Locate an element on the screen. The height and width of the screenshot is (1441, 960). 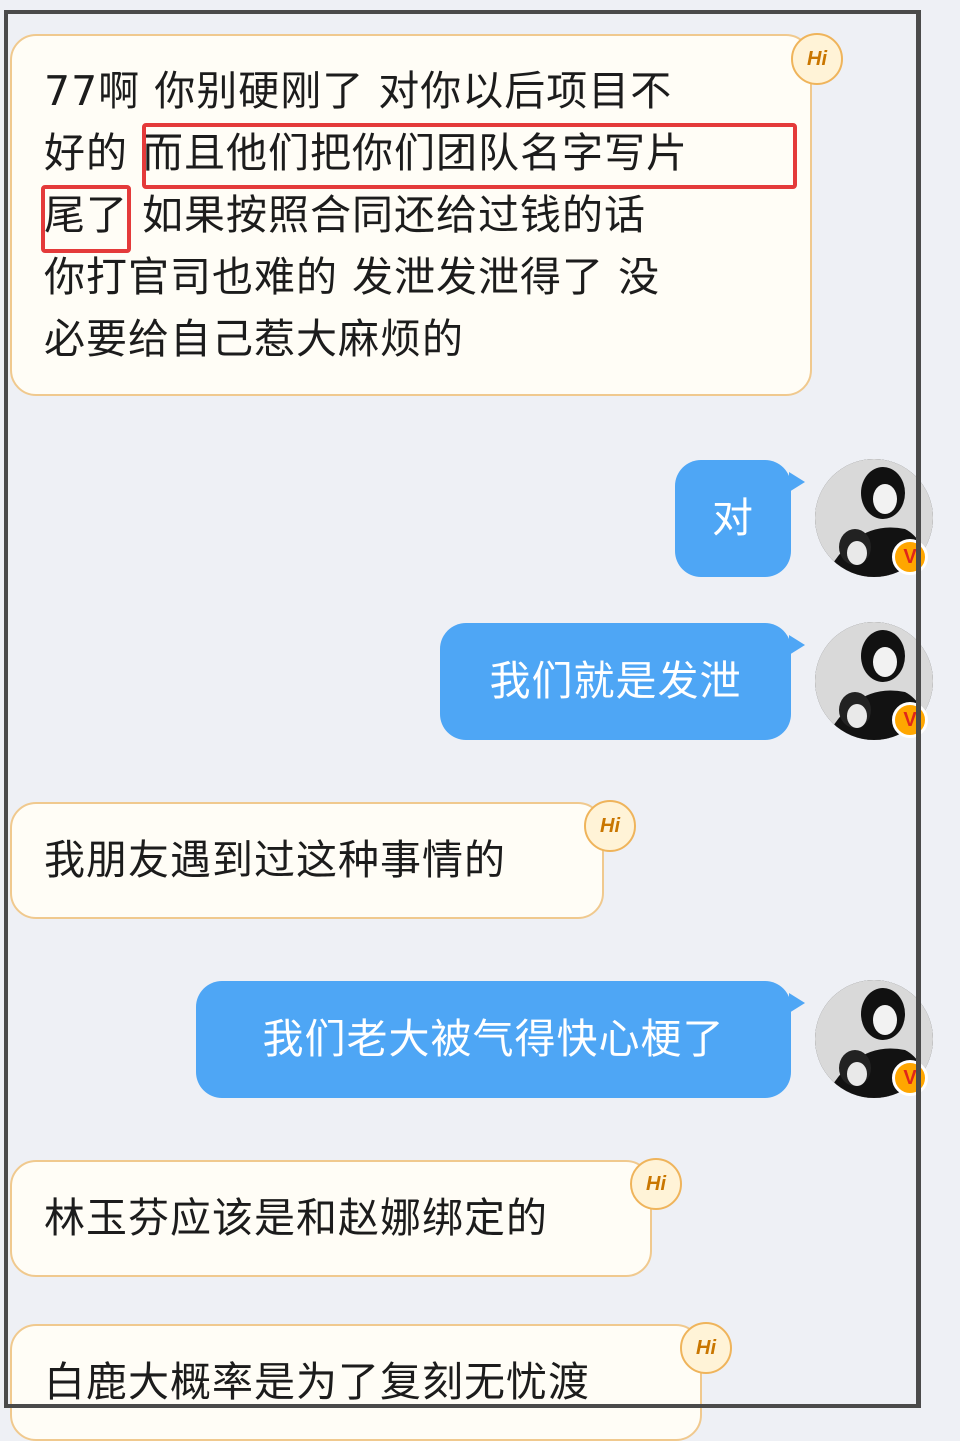
incoming-message-bubble: 白鹿大概率是为了复刻无忧渡 is located at coordinates (356, 1382).